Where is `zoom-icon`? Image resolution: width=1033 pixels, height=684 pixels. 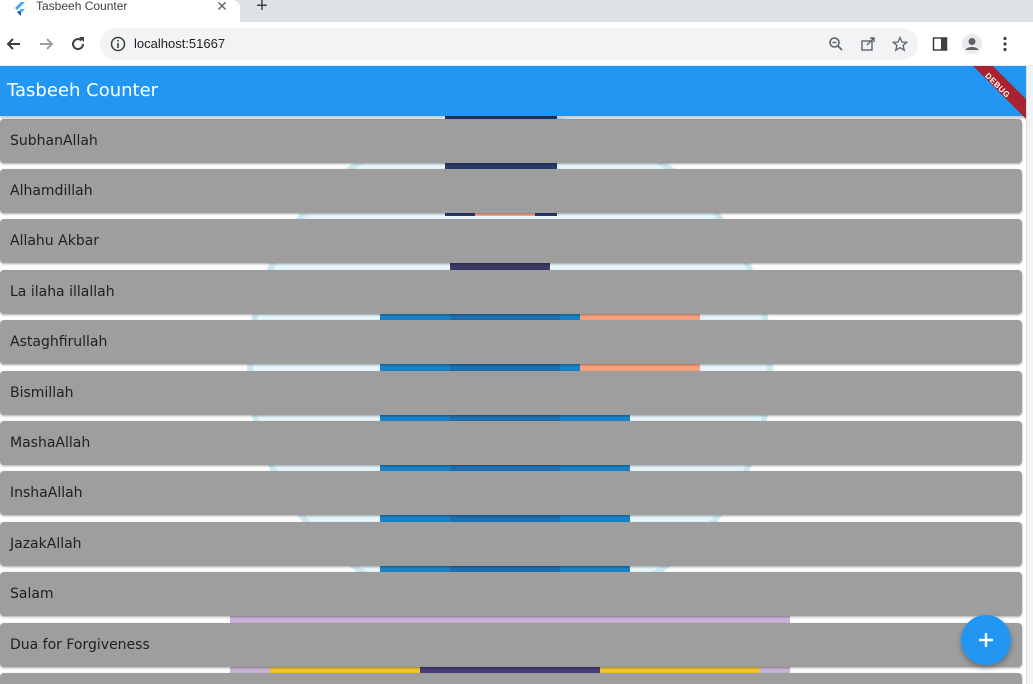
zoom-icon is located at coordinates (836, 44).